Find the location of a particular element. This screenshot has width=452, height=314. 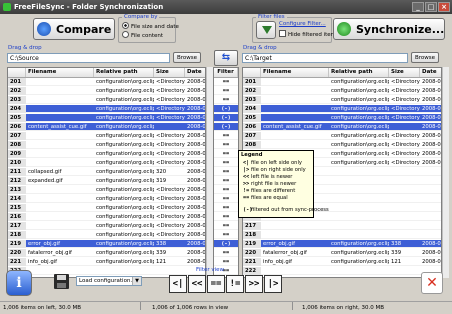

left-browse-button: Browse is located at coordinates (187, 57).